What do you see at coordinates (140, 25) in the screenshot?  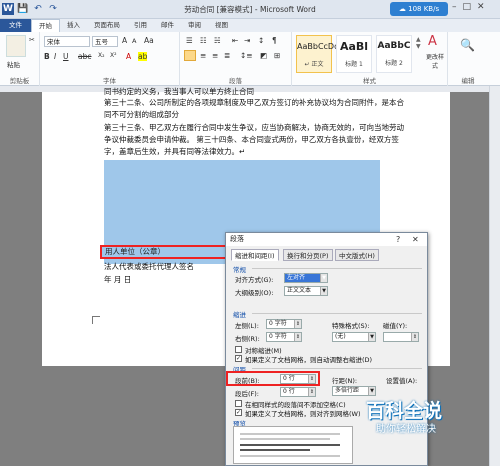 I see `tab-references: 引用` at bounding box center [140, 25].